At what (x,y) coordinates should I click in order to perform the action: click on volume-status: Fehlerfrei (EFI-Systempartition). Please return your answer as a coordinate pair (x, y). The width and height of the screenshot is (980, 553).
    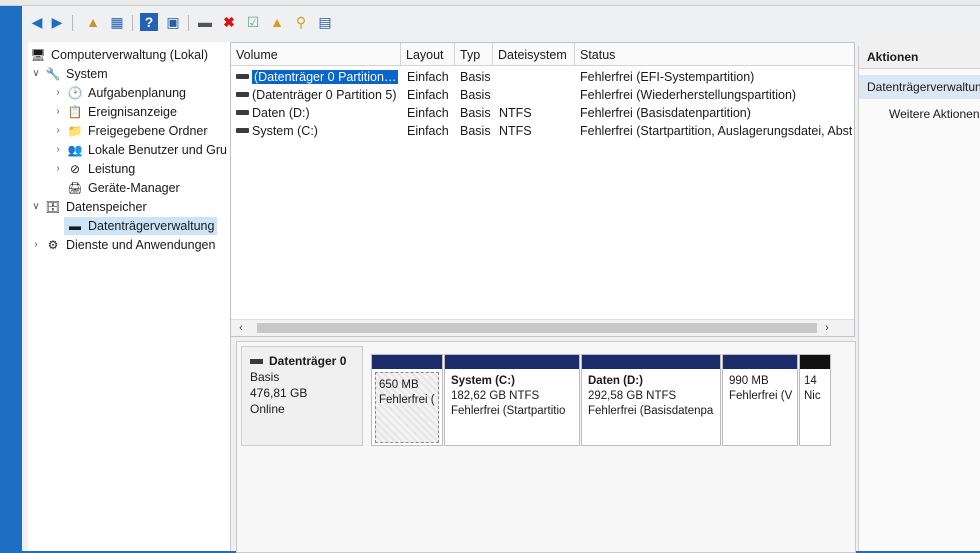
    Looking at the image, I should click on (667, 77).